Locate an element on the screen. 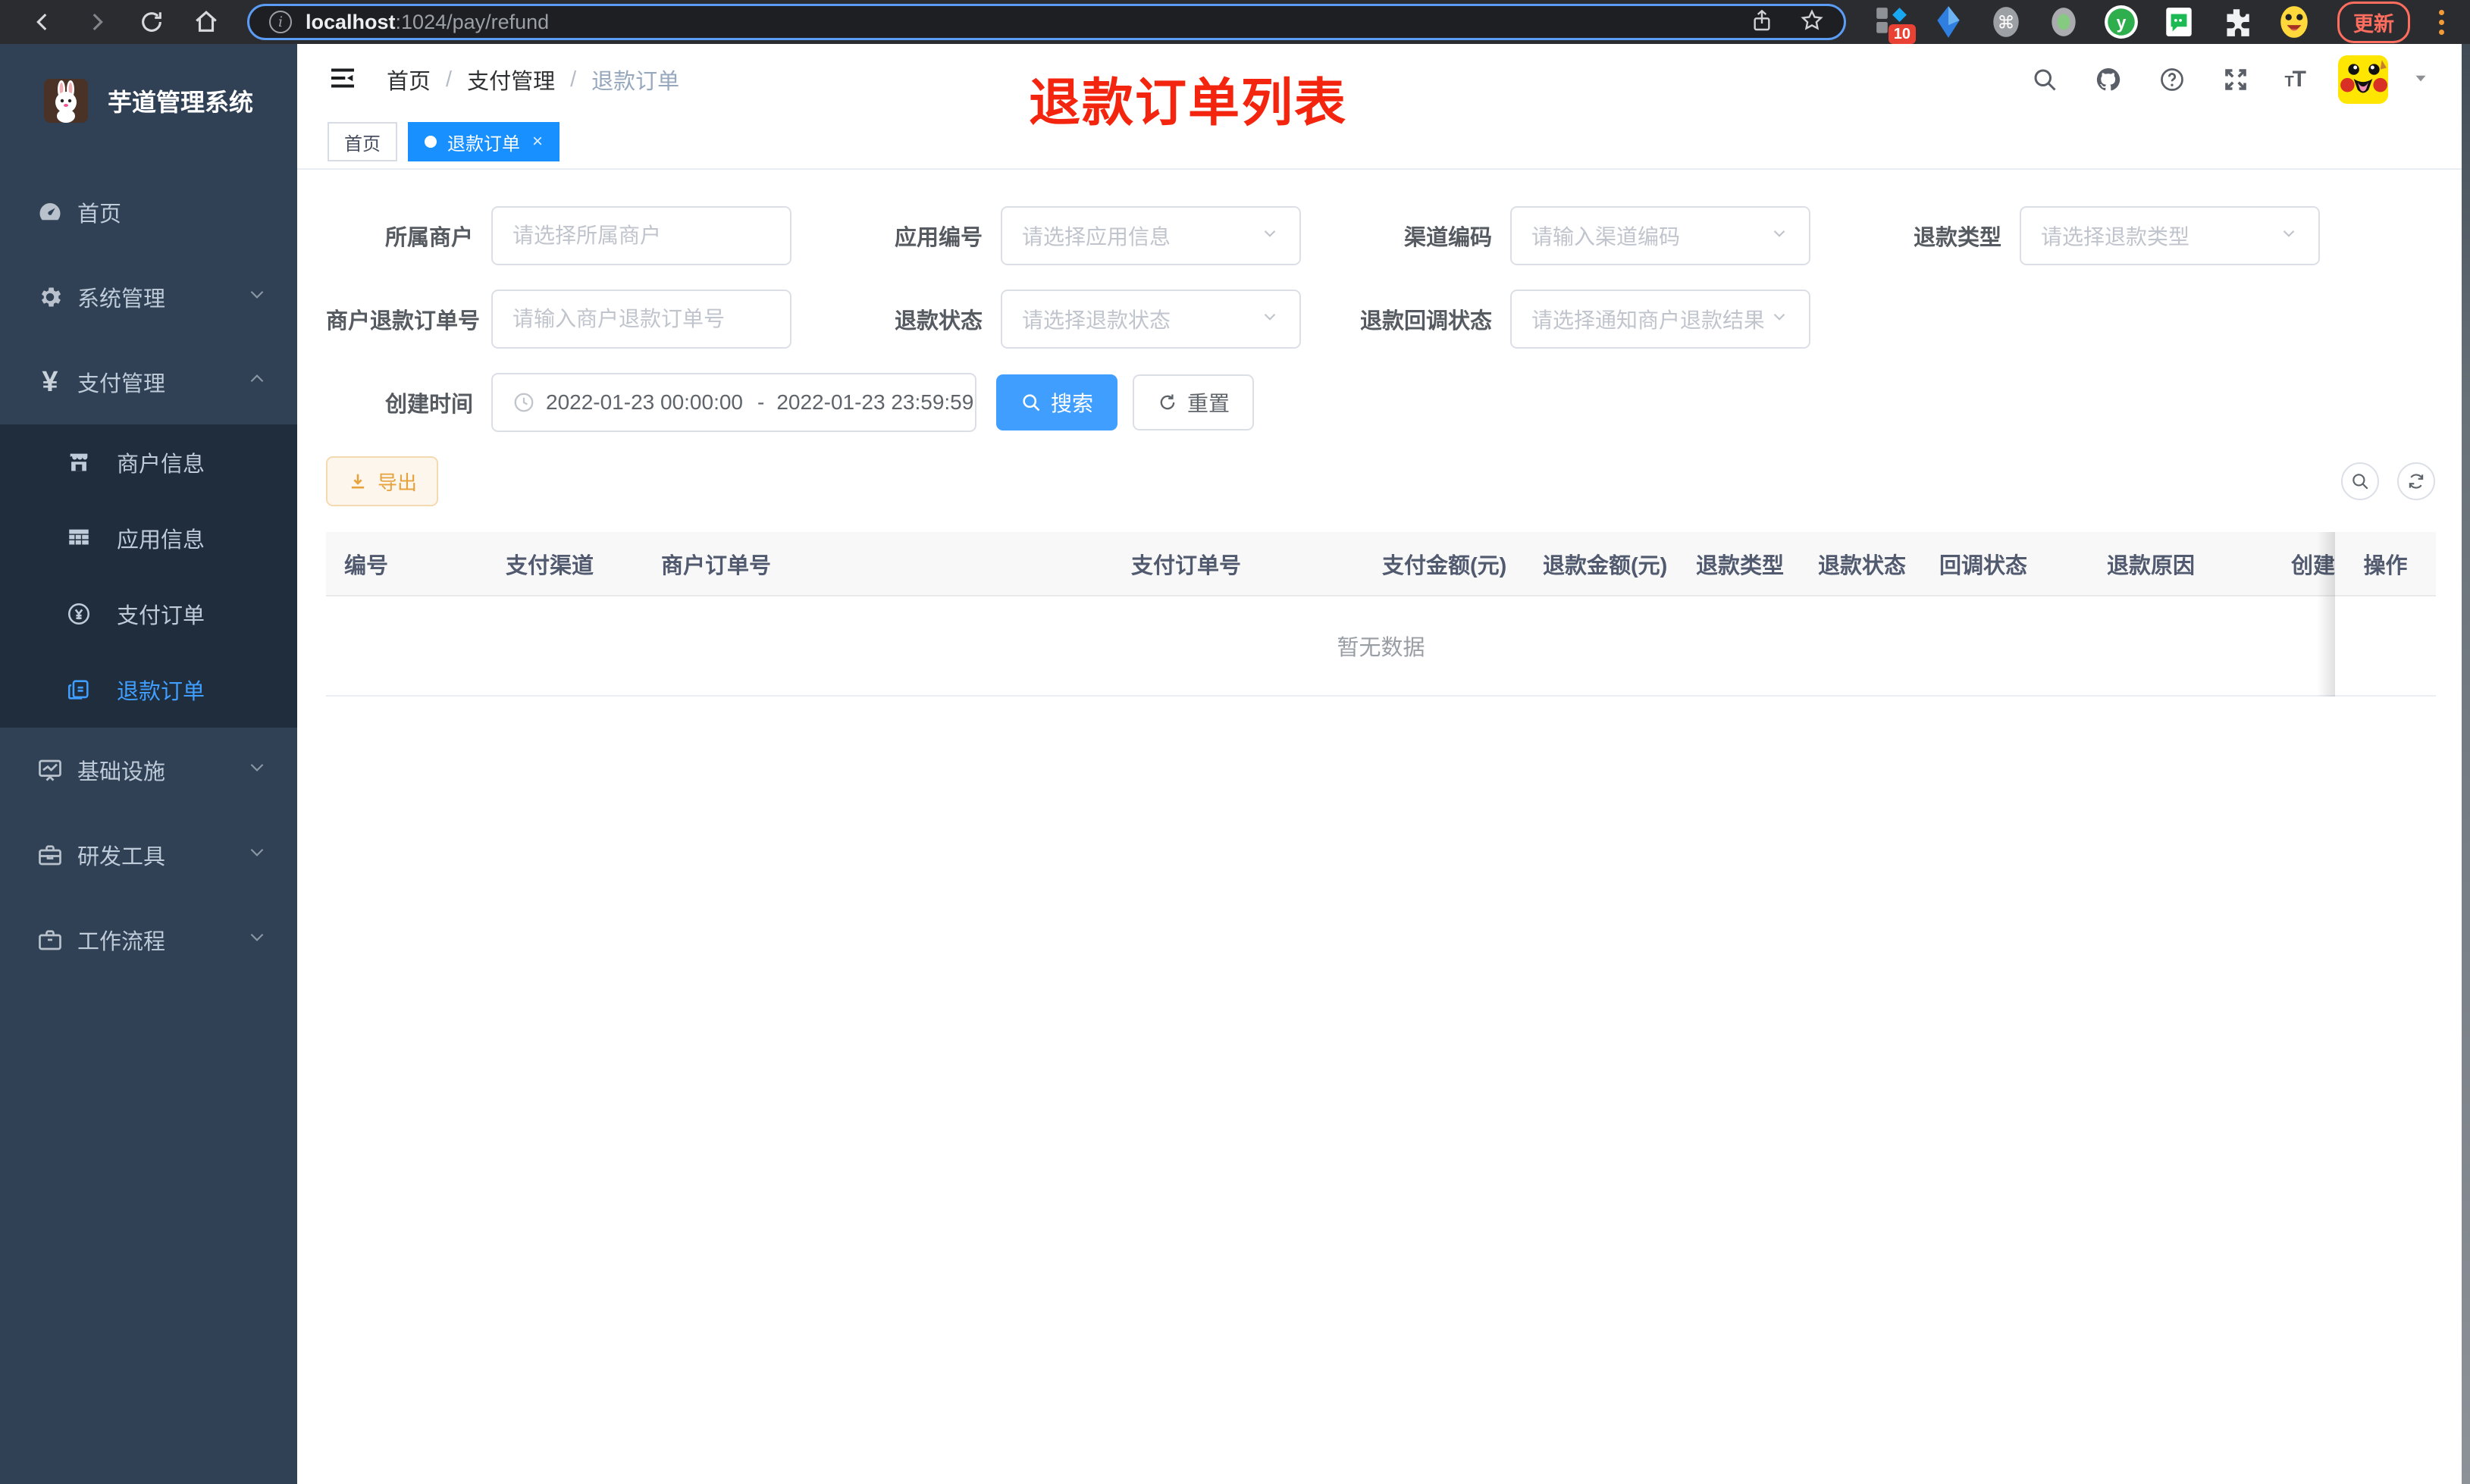 This screenshot has height=1484, width=2470. bookmark-star-icon is located at coordinates (1812, 22).